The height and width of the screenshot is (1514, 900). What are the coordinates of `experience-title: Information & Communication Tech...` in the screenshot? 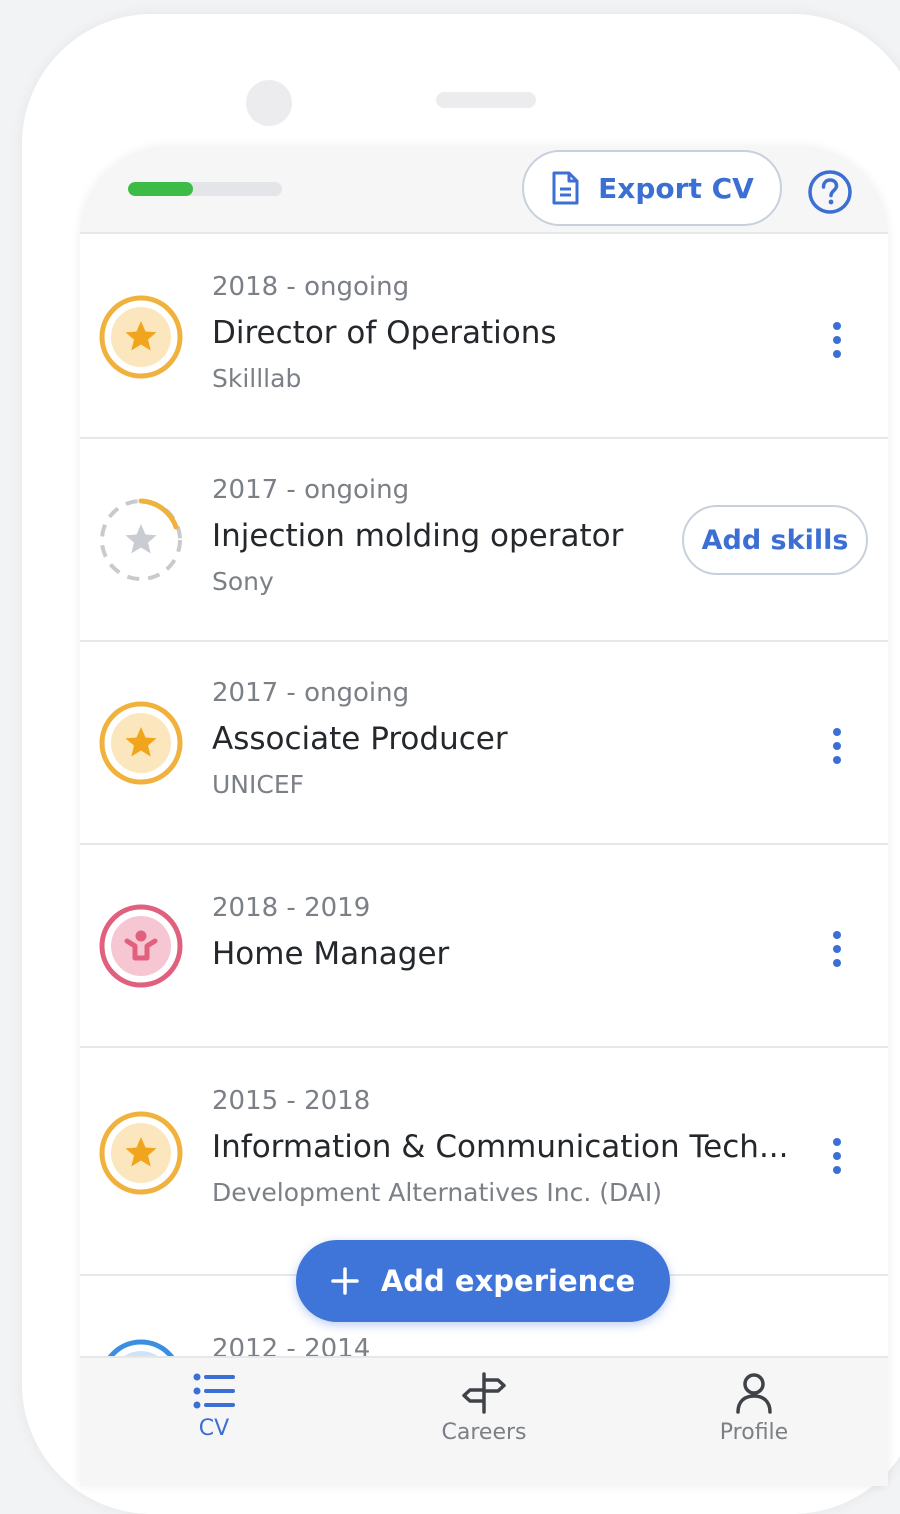 It's located at (500, 1147).